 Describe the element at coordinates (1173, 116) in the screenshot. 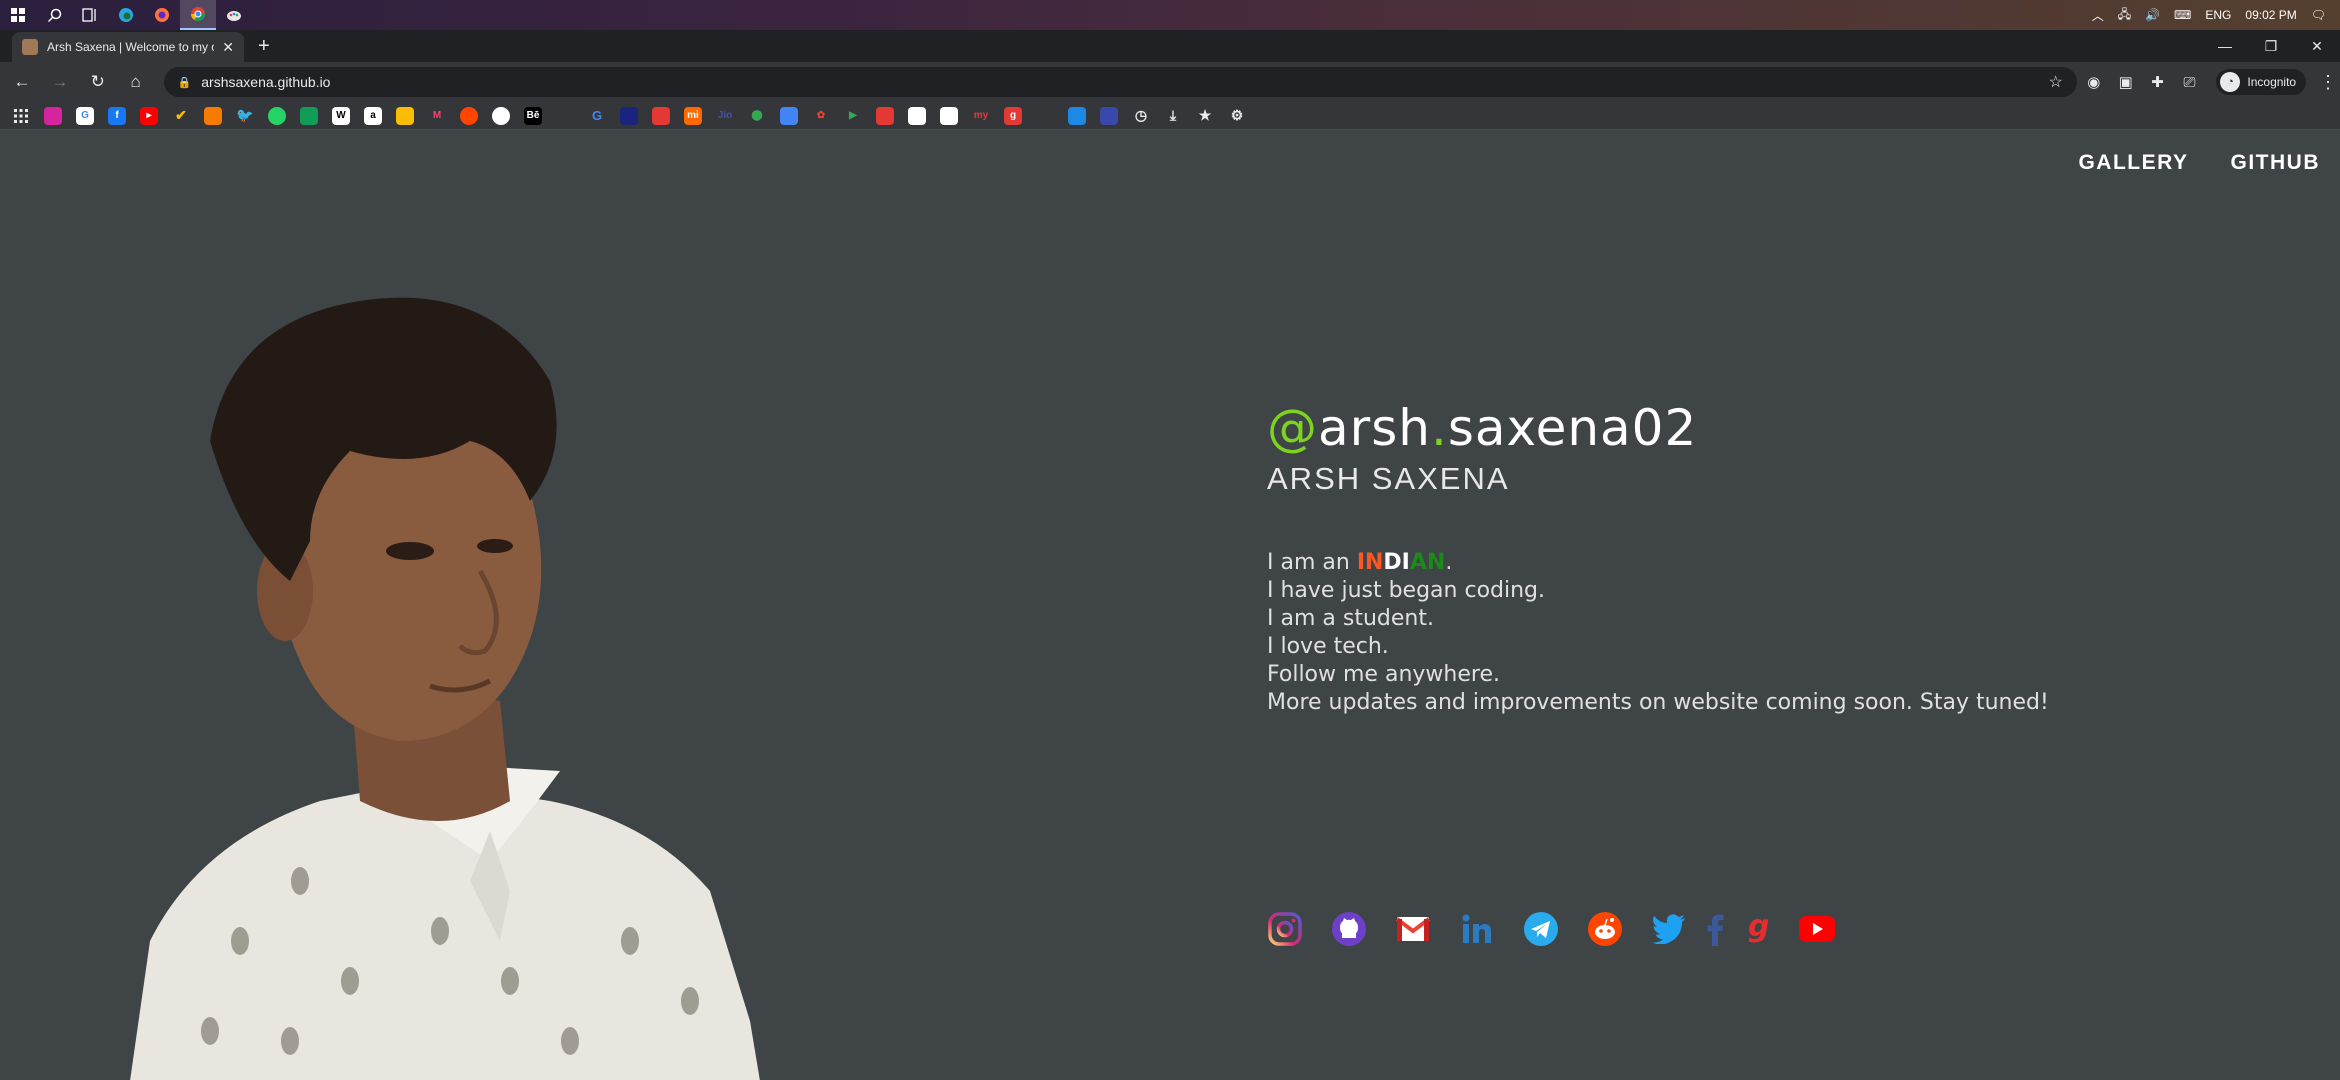

I see `downloads-icon: ⤓` at that location.